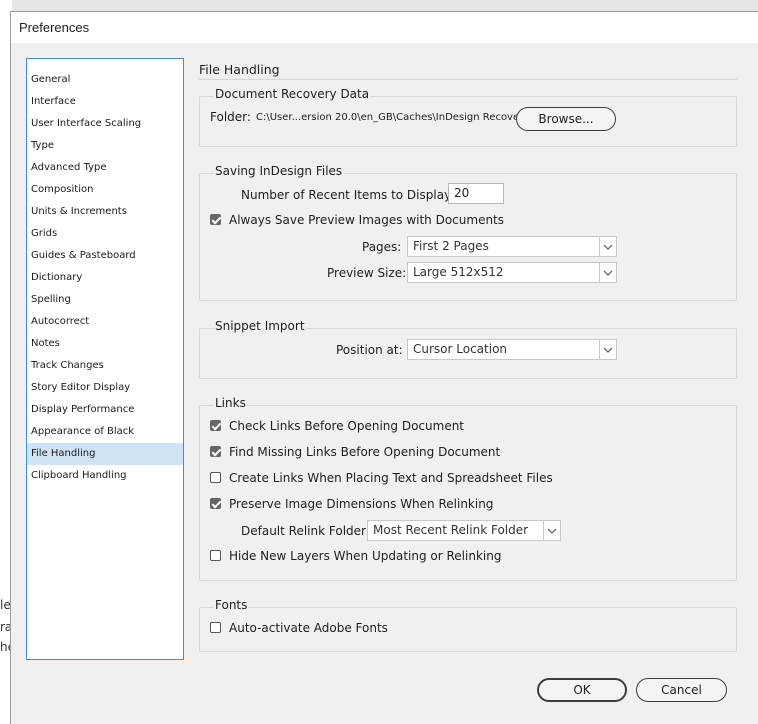 This screenshot has width=758, height=724. Describe the element at coordinates (361, 504) in the screenshot. I see `preserve-dimensions-label: Preserve Image Dimensions When Relinking` at that location.